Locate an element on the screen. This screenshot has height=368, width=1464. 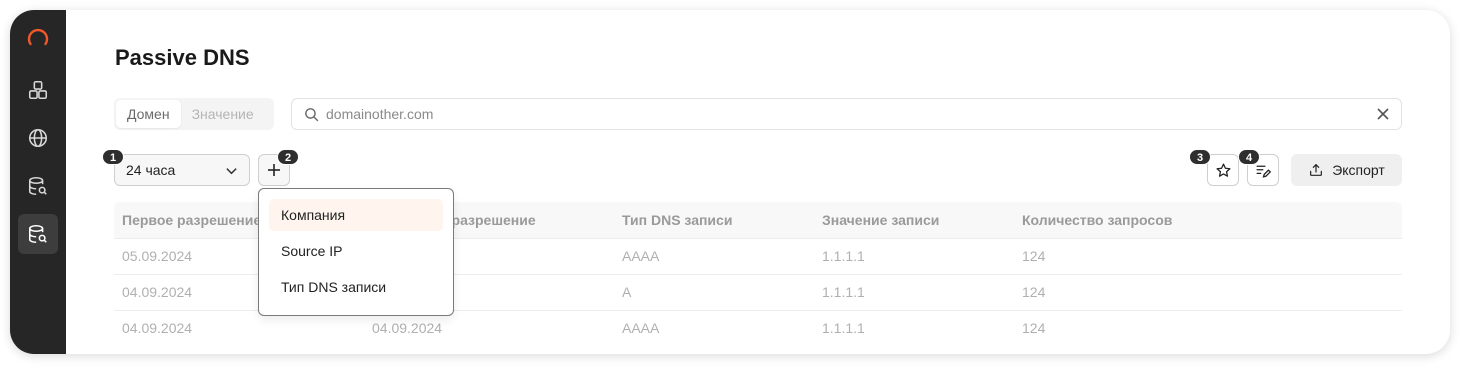
blocks-icon is located at coordinates (38, 90).